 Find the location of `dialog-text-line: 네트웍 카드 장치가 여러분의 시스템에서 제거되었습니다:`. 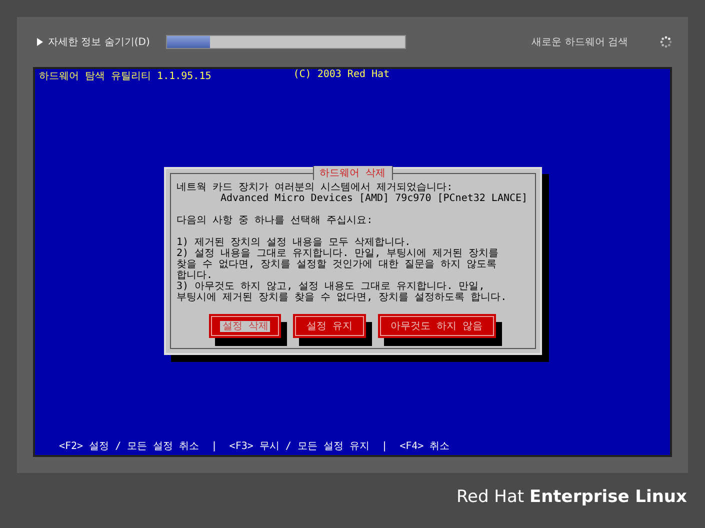

dialog-text-line: 네트웍 카드 장치가 여러분의 시스템에서 제거되었습니다: is located at coordinates (315, 187).